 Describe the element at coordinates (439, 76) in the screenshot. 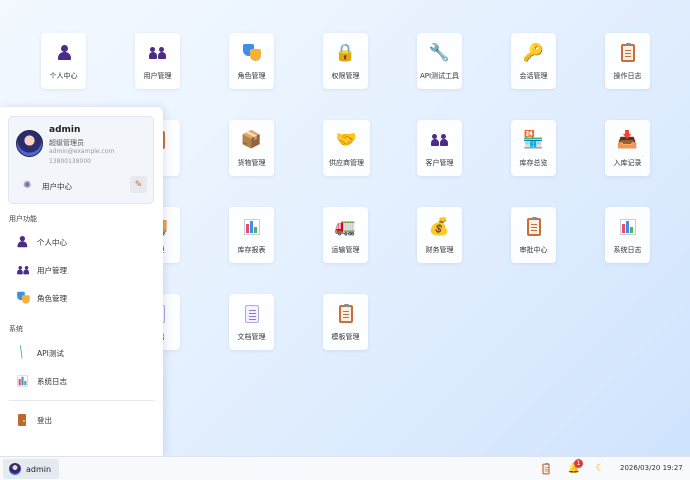

I see `app-label: API测试工具` at that location.